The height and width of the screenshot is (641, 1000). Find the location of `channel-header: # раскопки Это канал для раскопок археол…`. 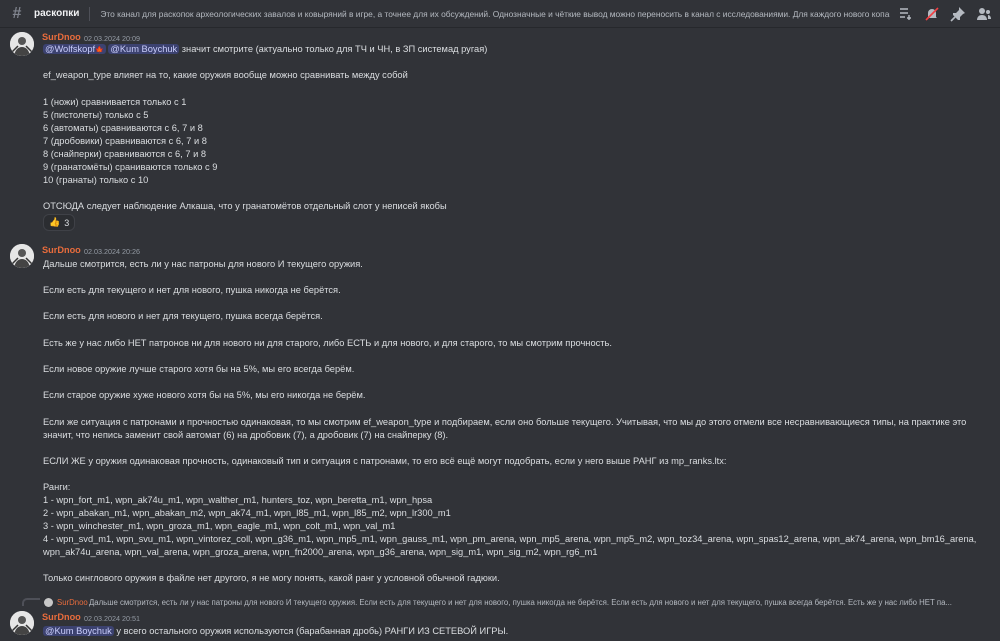

channel-header: # раскопки Это канал для раскопок археол… is located at coordinates (500, 14).